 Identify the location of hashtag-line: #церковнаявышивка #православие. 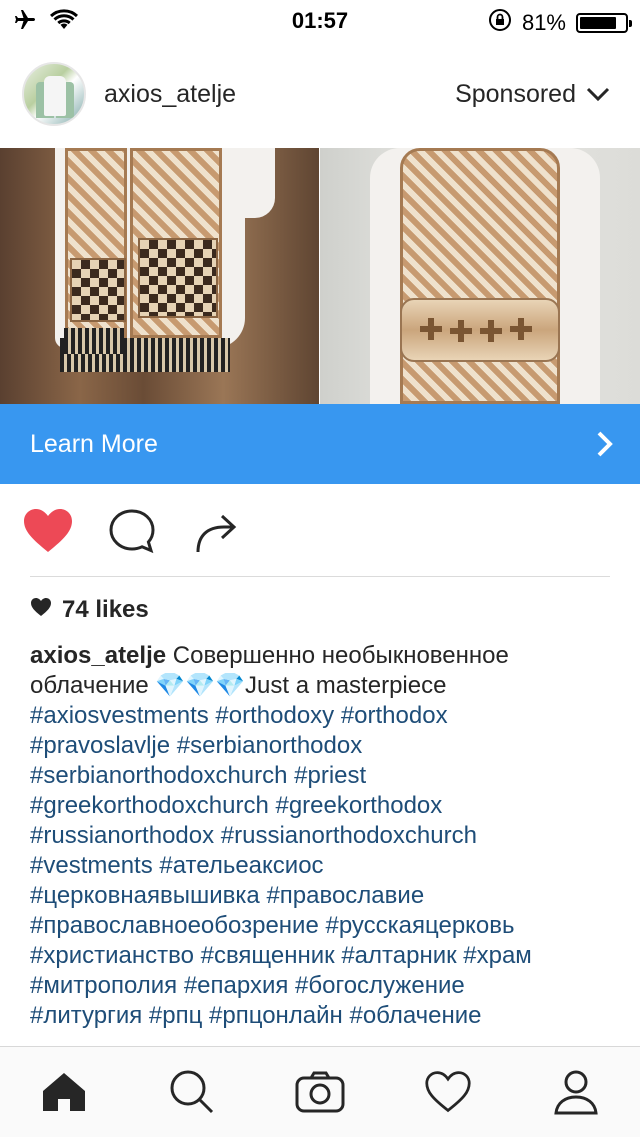
(325, 896).